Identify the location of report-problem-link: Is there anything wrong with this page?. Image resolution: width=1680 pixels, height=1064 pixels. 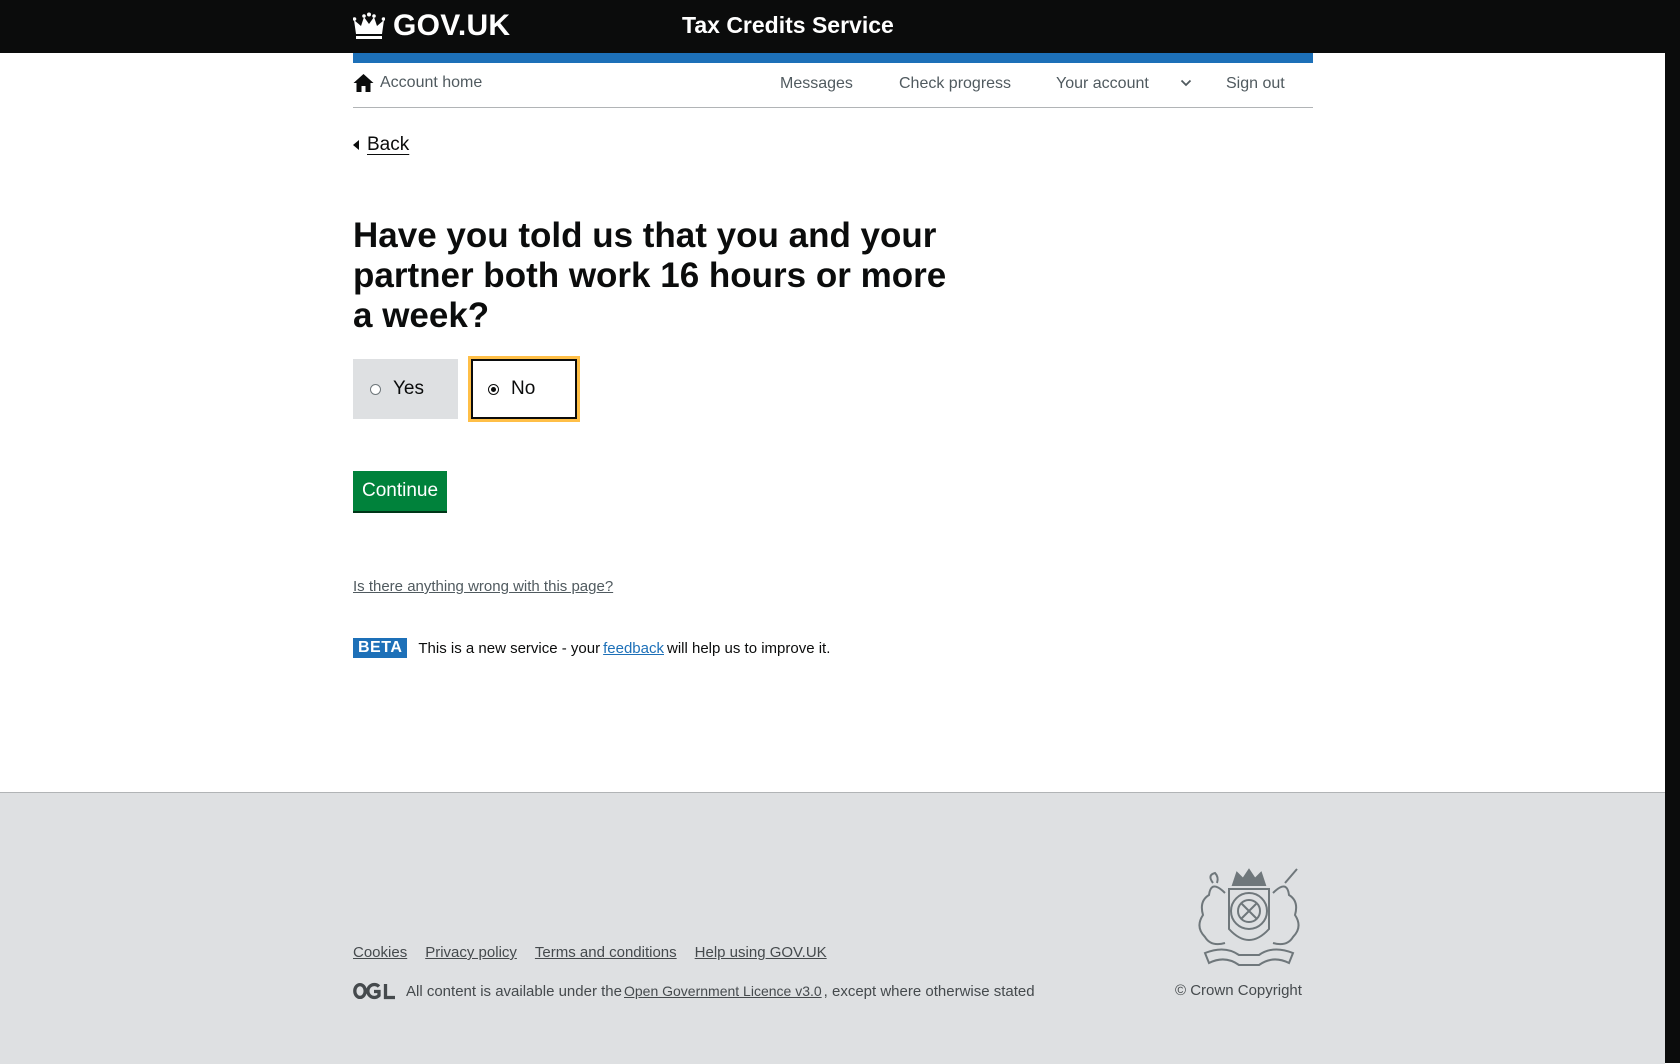
(483, 586).